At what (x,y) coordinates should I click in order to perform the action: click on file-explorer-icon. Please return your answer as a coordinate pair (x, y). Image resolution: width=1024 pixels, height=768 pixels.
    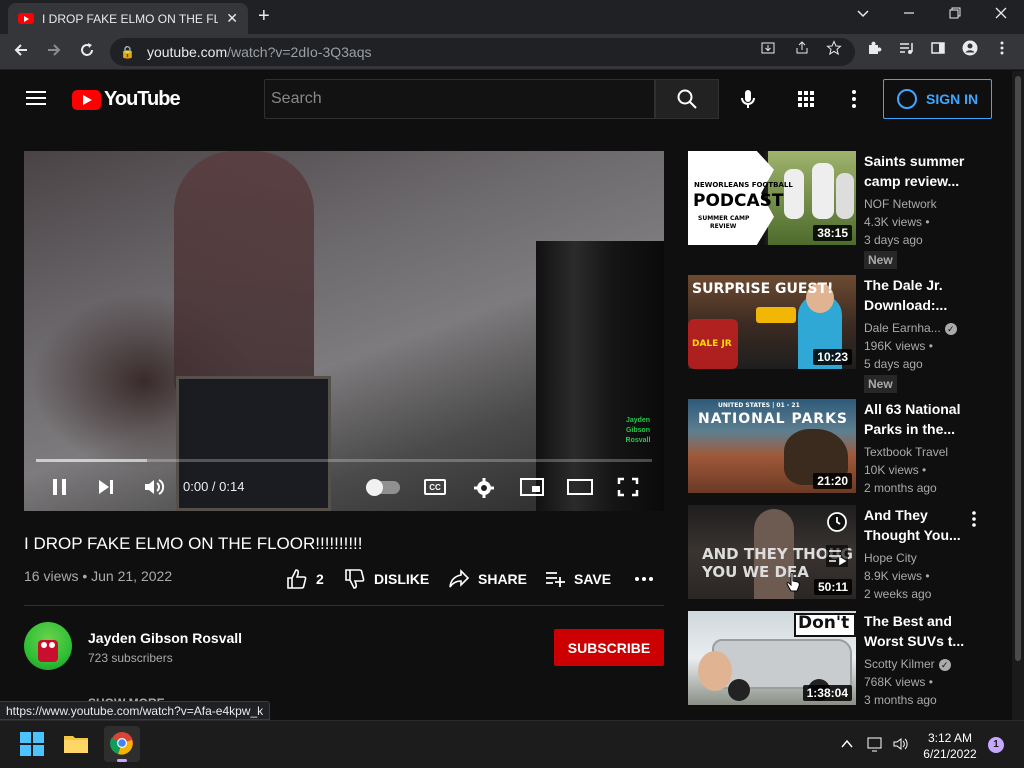
    Looking at the image, I should click on (77, 745).